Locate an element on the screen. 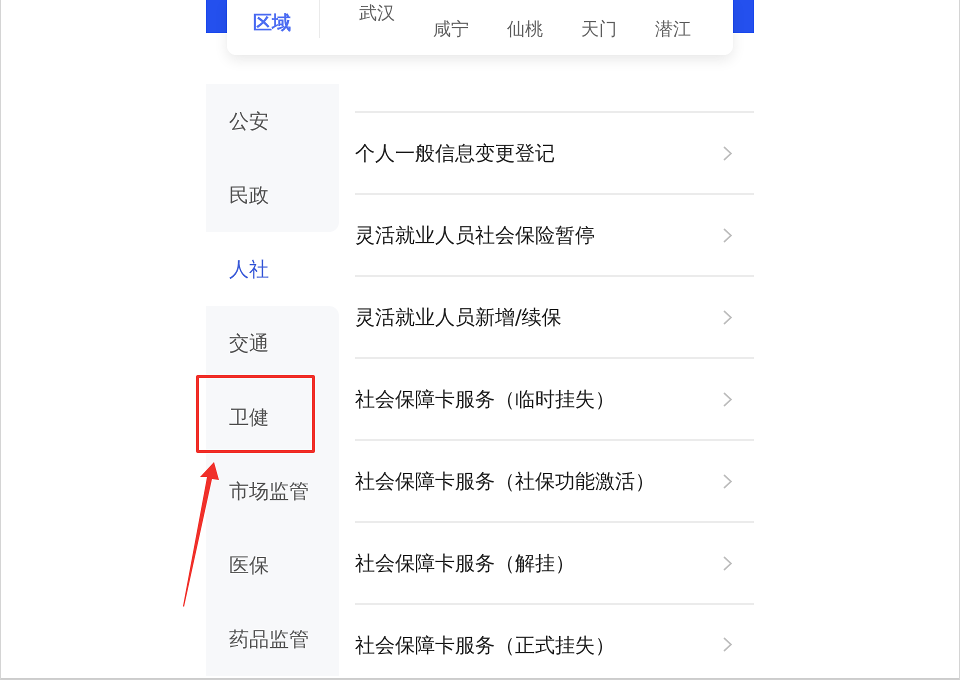 This screenshot has width=960, height=680. city-option: 咸宁 is located at coordinates (470, 30).